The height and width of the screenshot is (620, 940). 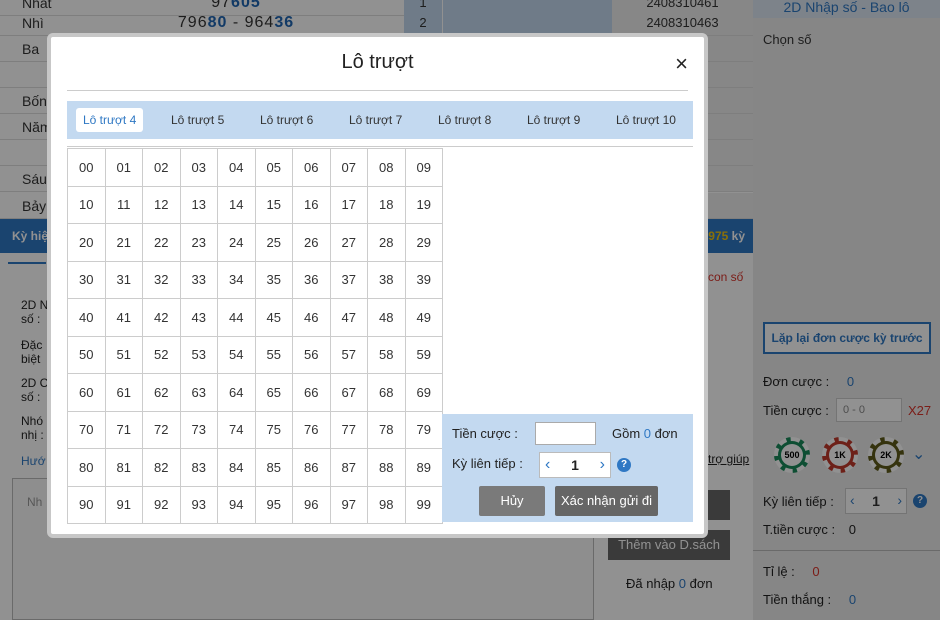 What do you see at coordinates (375, 120) in the screenshot?
I see `tab-lo-truot-7: Lô trượt 7` at bounding box center [375, 120].